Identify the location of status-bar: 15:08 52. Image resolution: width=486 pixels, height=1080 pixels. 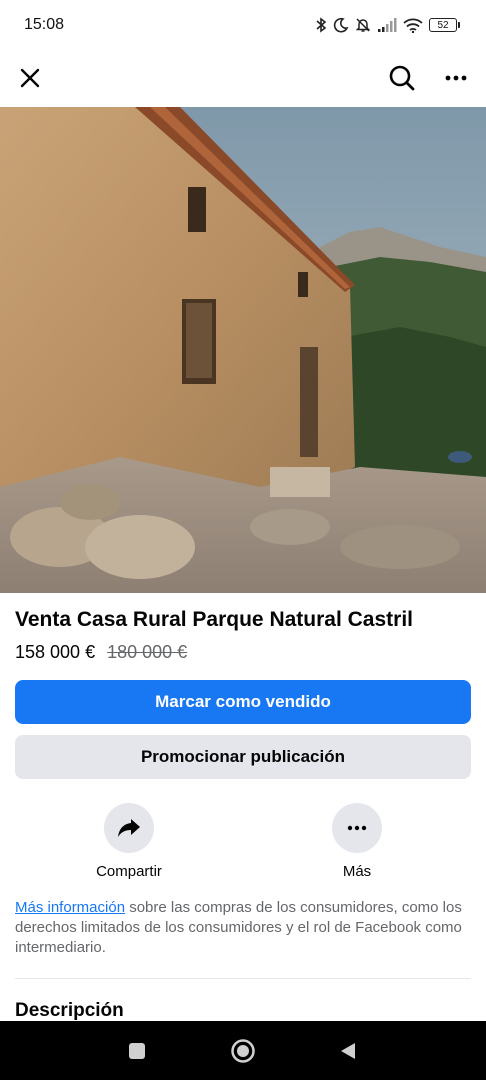
(243, 25).